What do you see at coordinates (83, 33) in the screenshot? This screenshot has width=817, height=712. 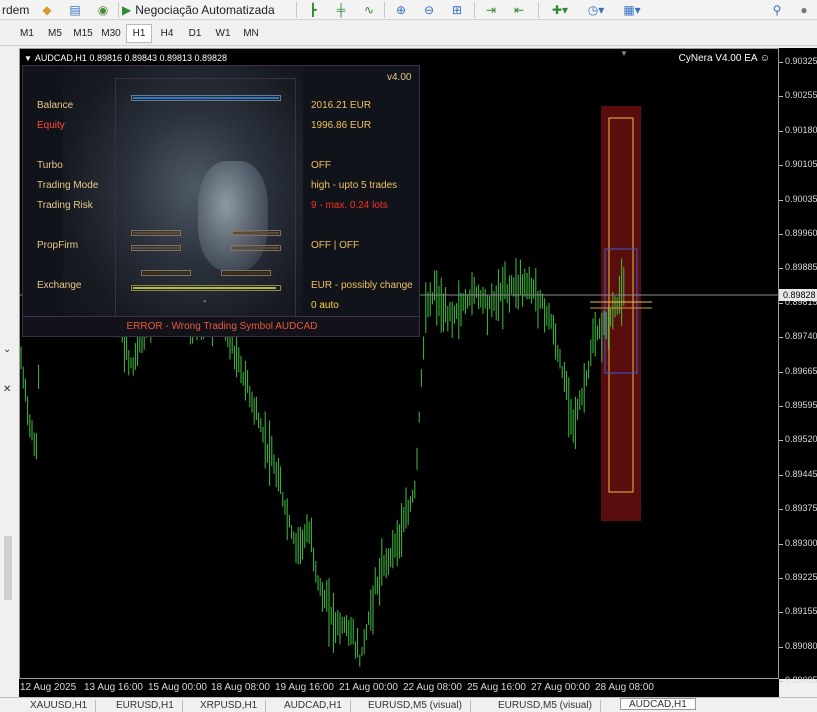 I see `timeframe-m15: M15` at bounding box center [83, 33].